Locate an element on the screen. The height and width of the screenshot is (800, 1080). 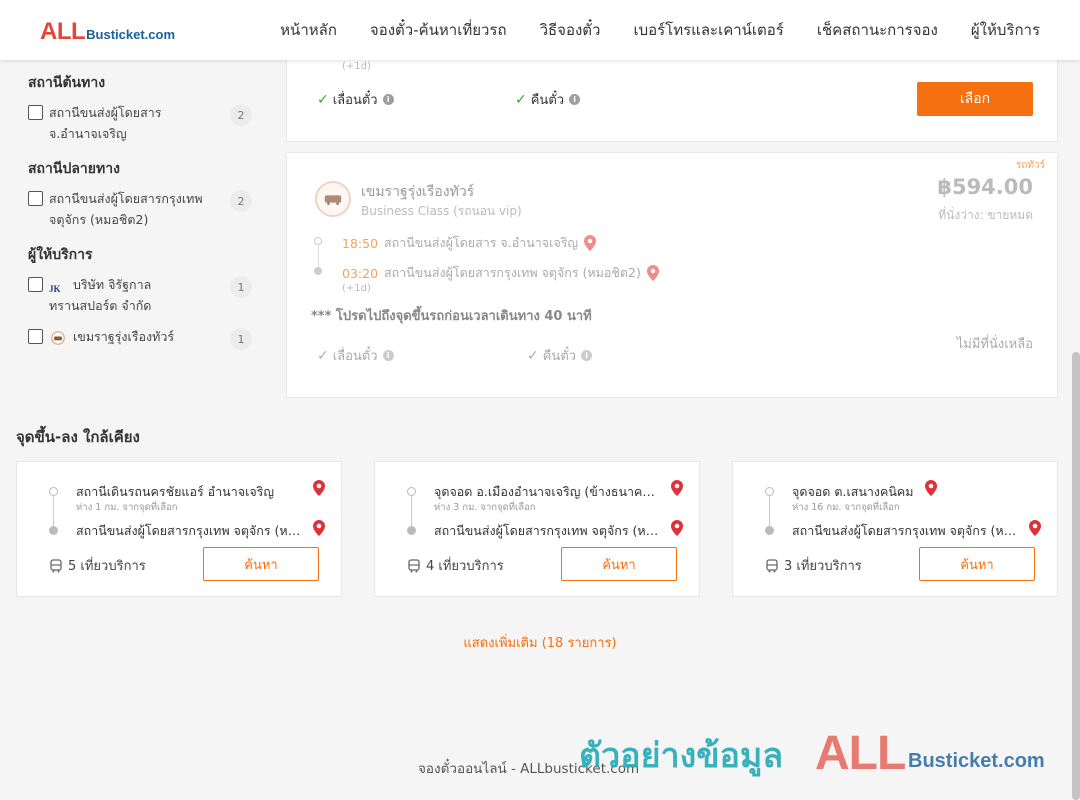
change-ticket-feature: ✓ เลื่อนตั๋ว i is located at coordinates (355, 99).